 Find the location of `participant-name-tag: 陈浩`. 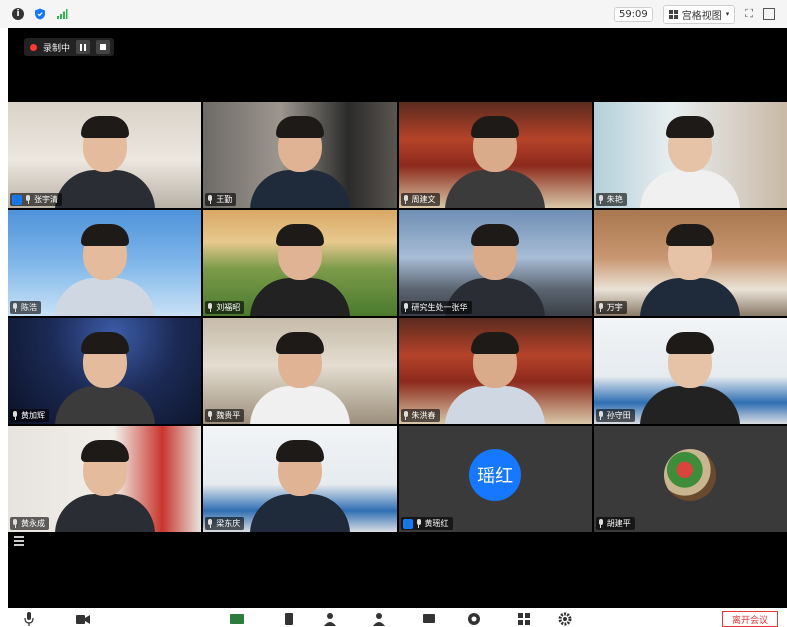

participant-name-tag: 陈浩 is located at coordinates (25, 307).